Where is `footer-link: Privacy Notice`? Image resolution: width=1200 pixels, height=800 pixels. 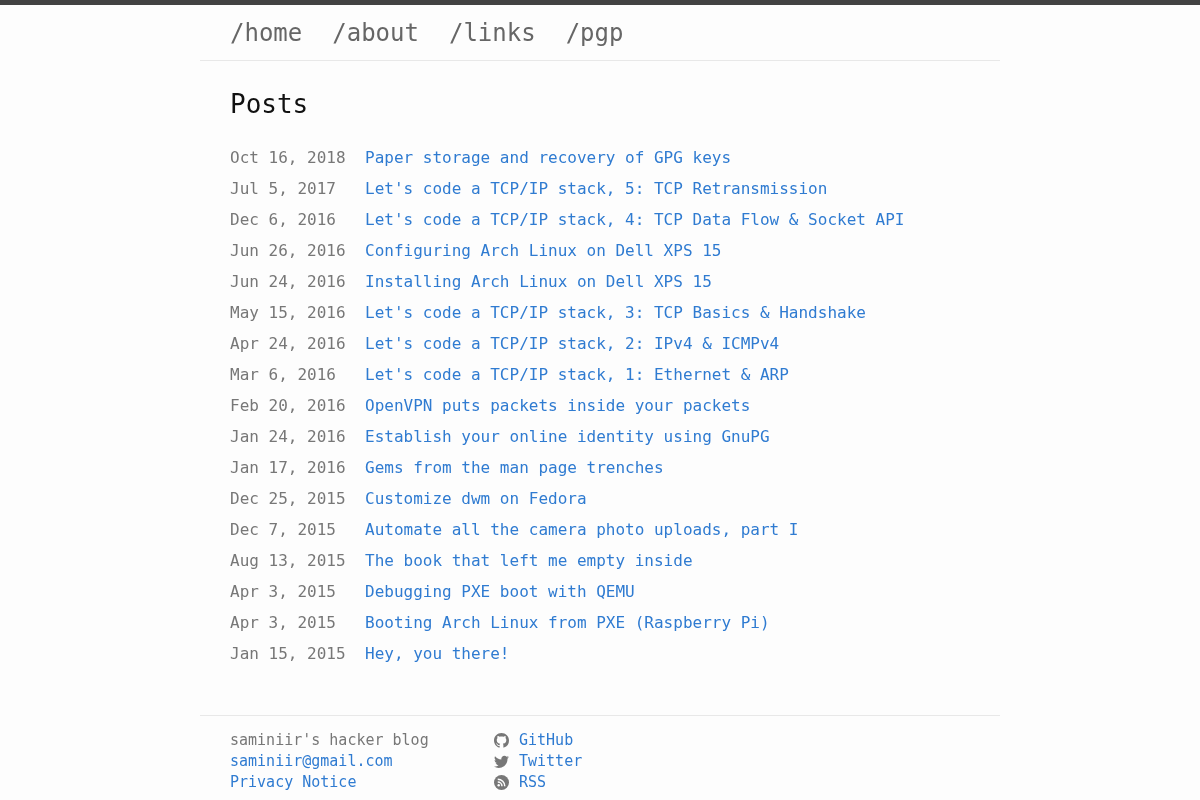
footer-link: Privacy Notice is located at coordinates (293, 782).